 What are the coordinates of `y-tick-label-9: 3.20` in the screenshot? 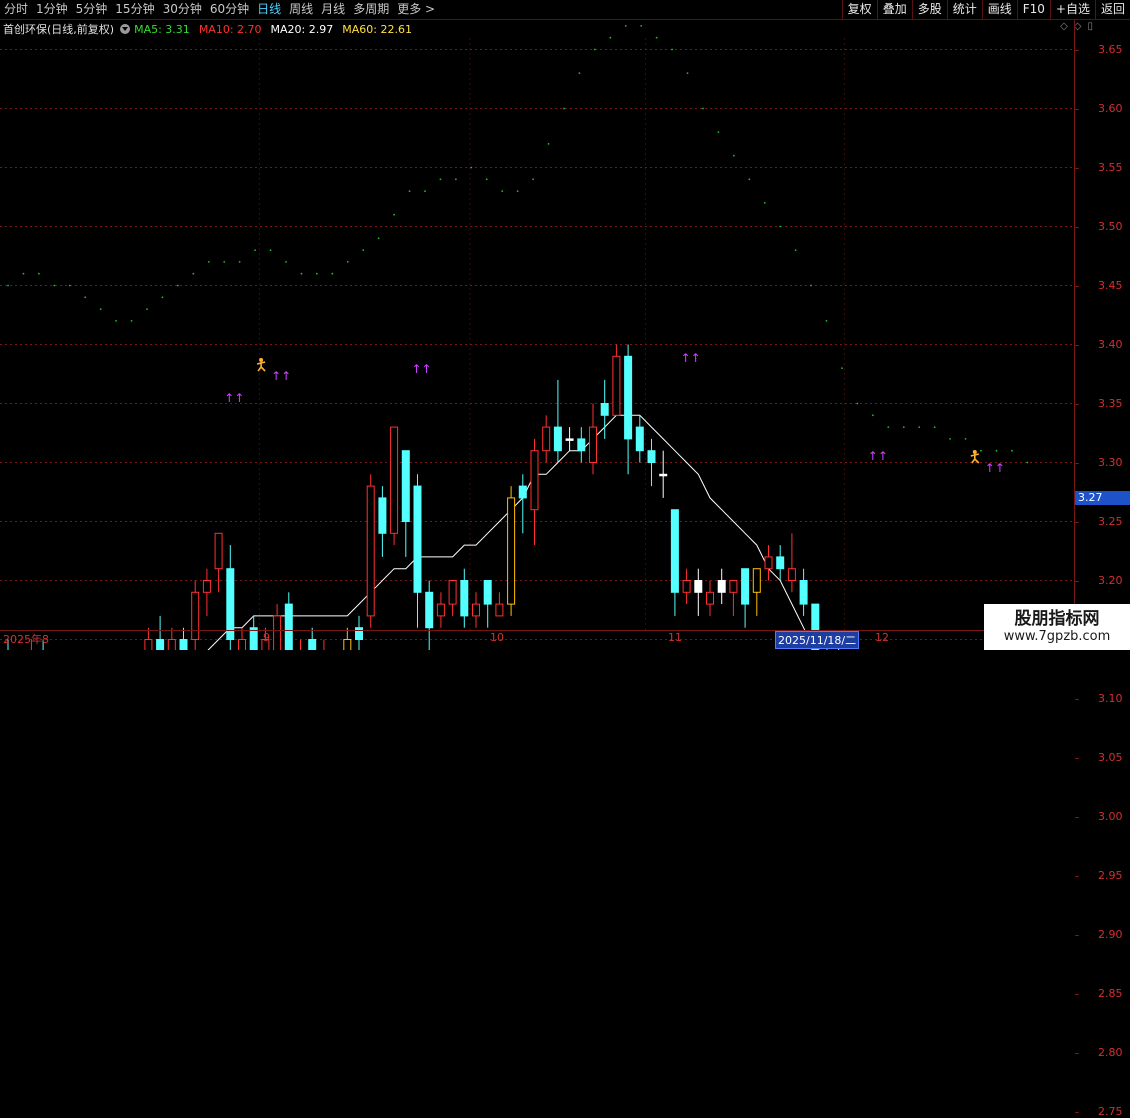 It's located at (1110, 580).